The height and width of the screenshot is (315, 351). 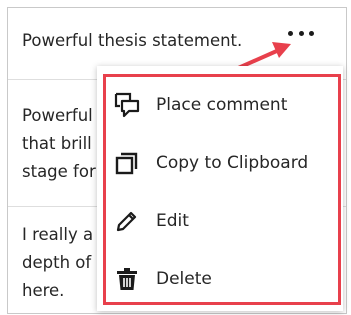 What do you see at coordinates (172, 221) in the screenshot?
I see `menu-item-label: Edit` at bounding box center [172, 221].